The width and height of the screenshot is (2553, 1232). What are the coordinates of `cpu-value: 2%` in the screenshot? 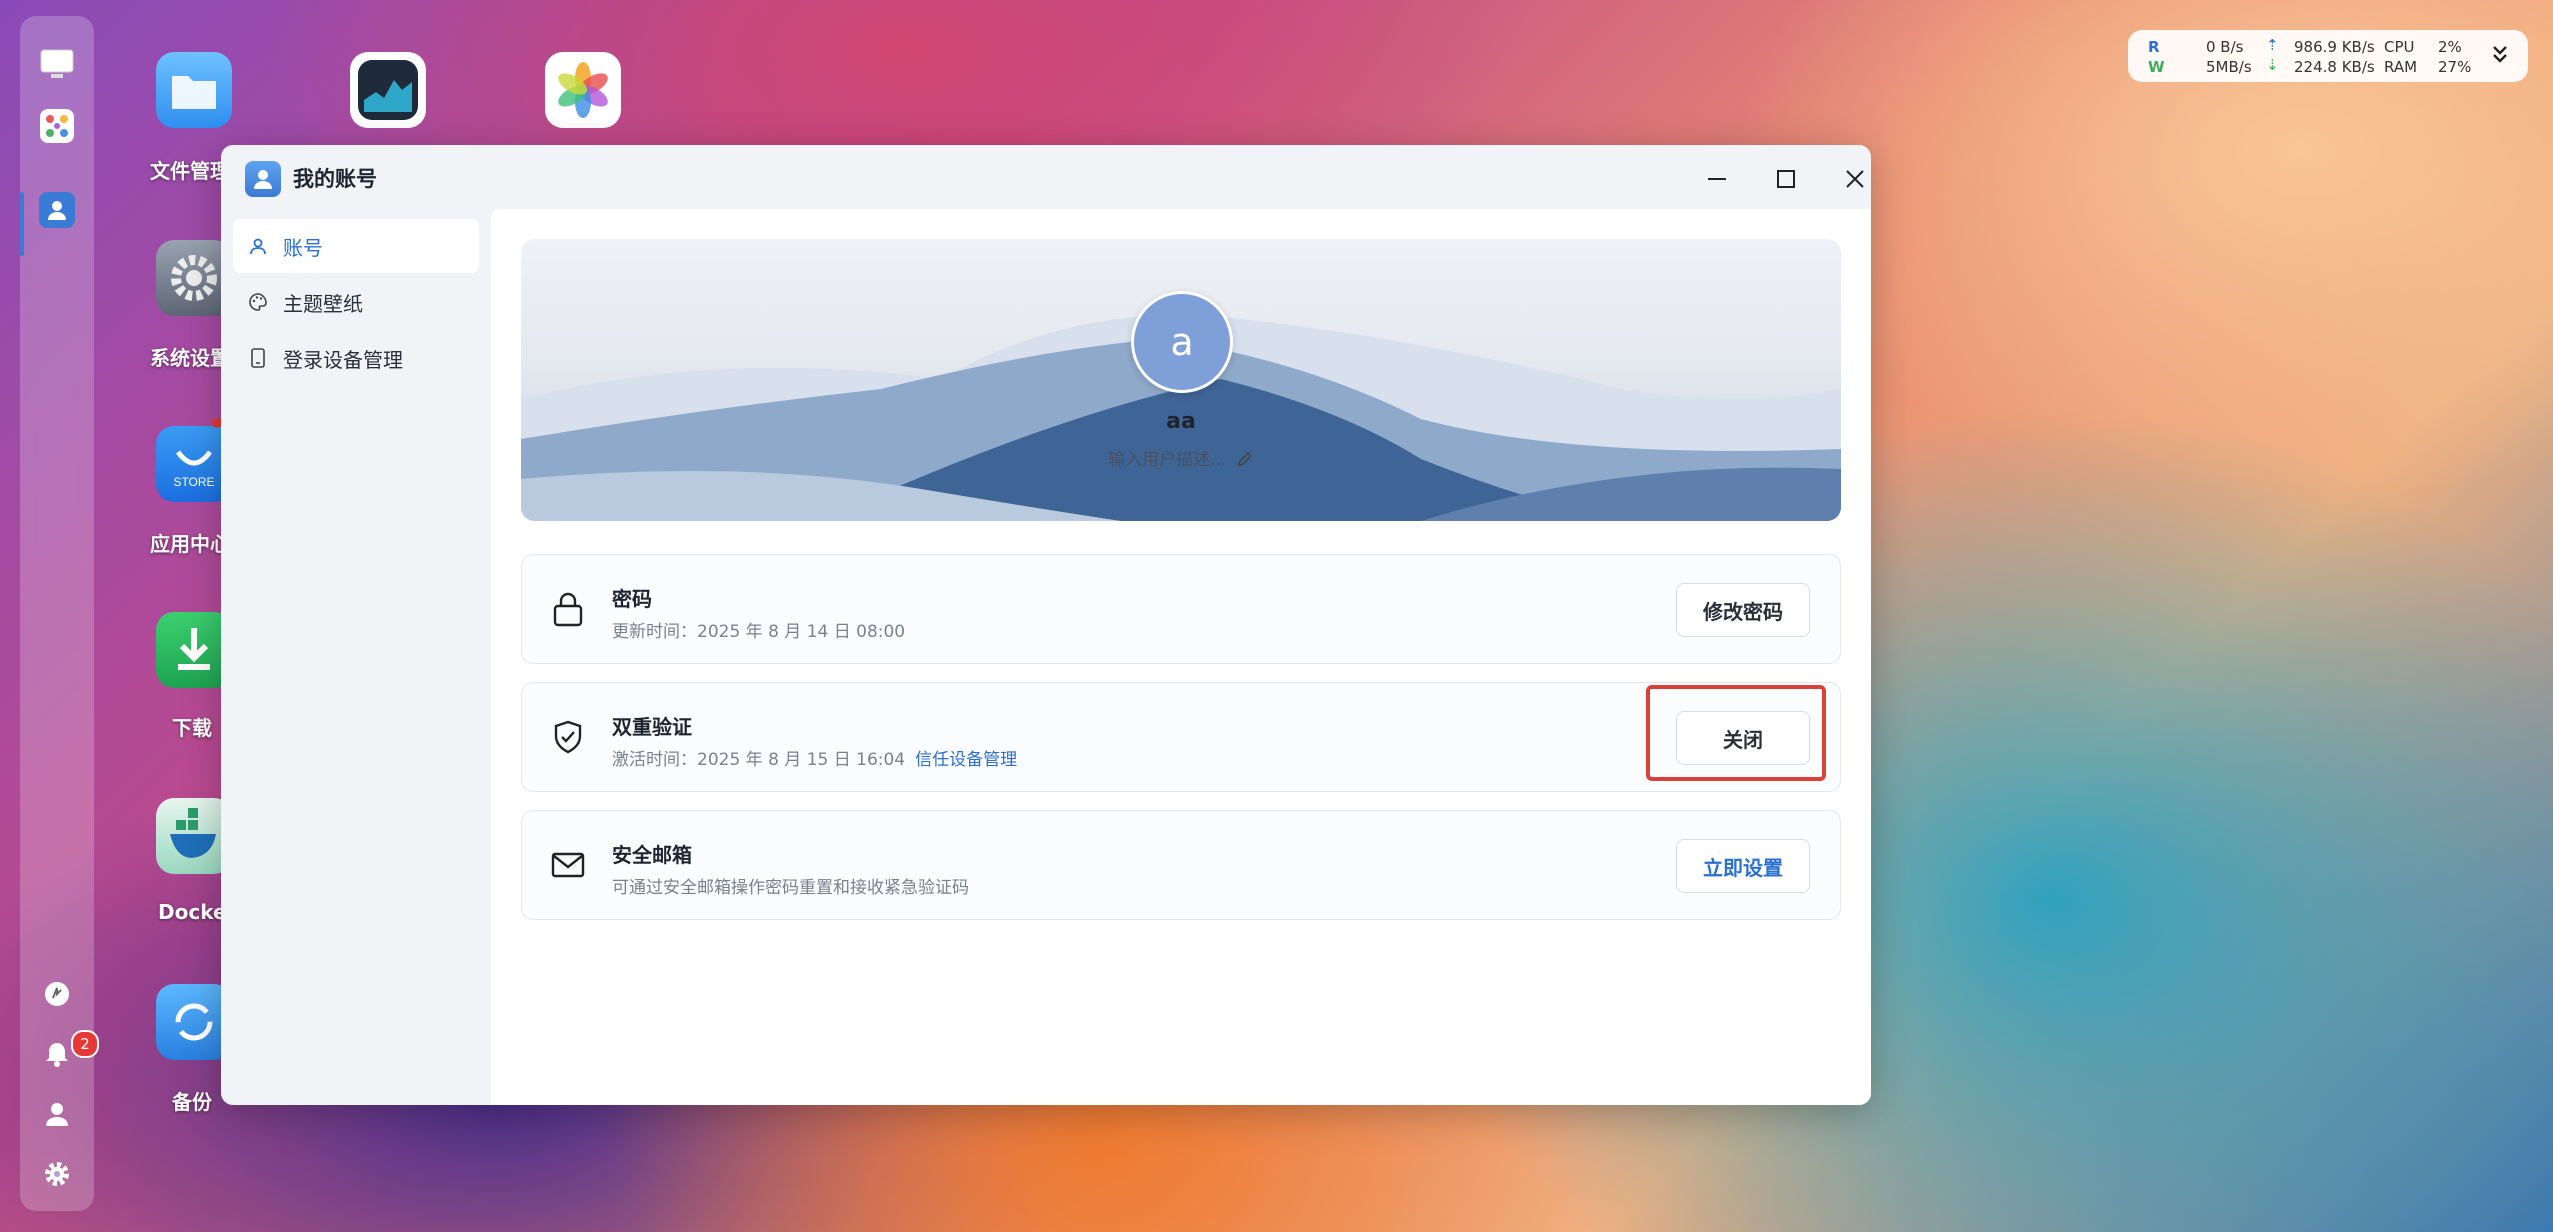 It's located at (2450, 47).